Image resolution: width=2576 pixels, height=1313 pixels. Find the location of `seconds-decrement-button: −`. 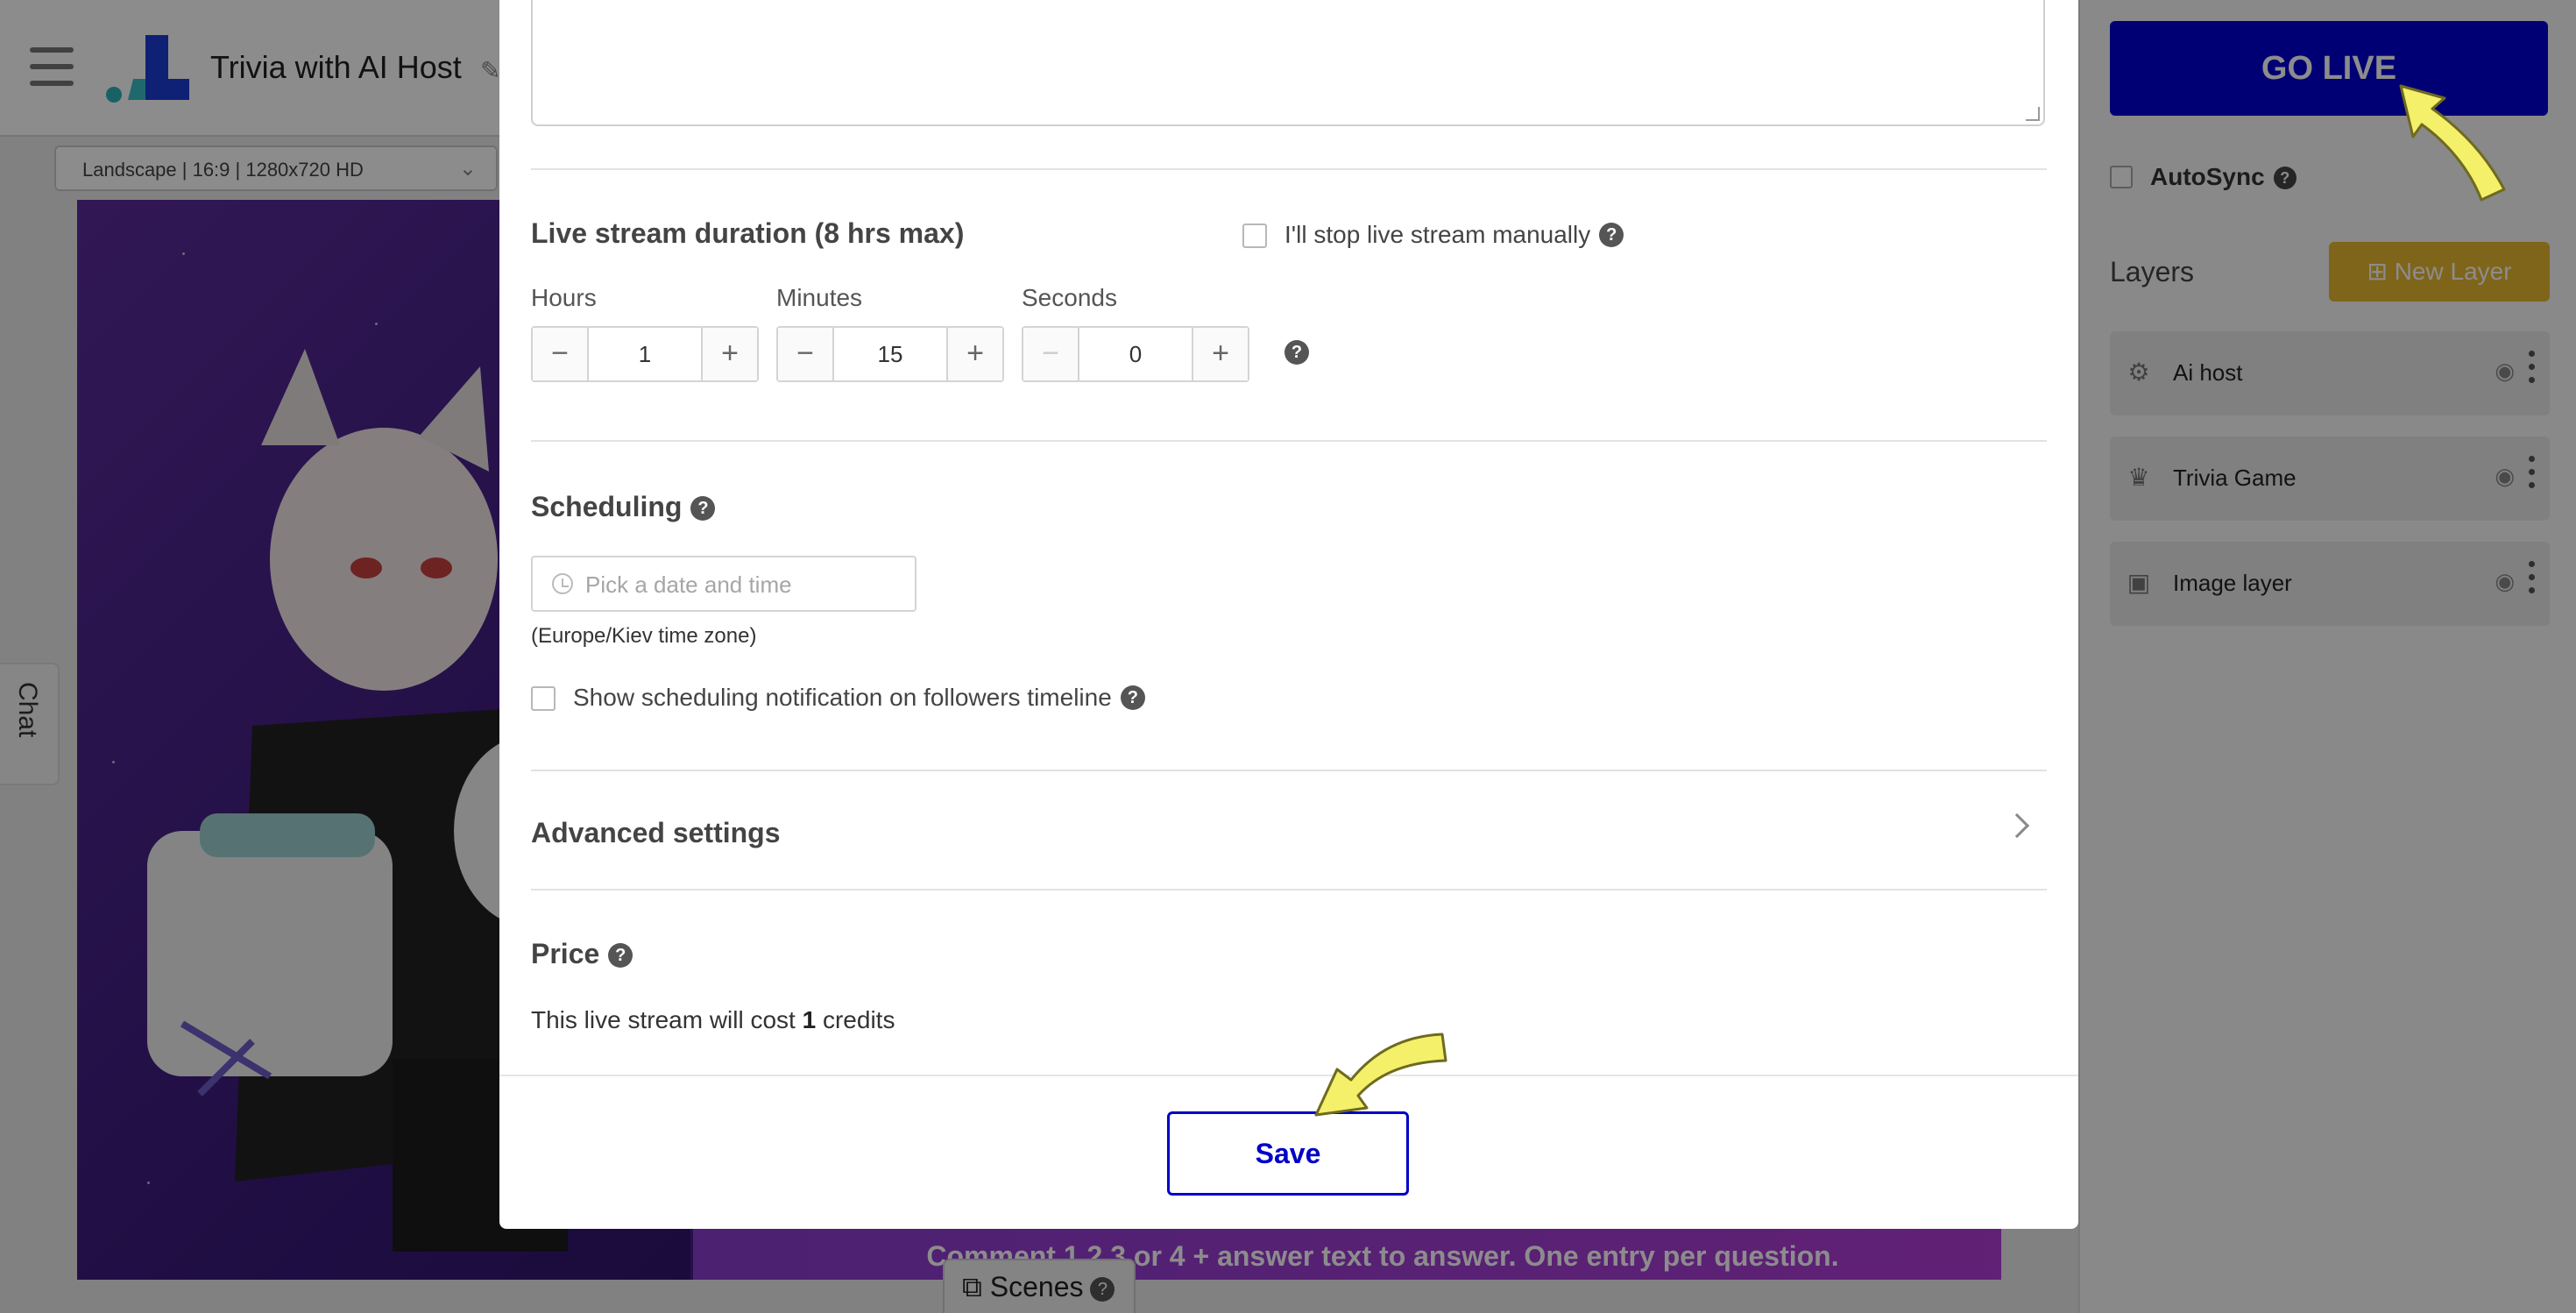

seconds-decrement-button: − is located at coordinates (1051, 354).